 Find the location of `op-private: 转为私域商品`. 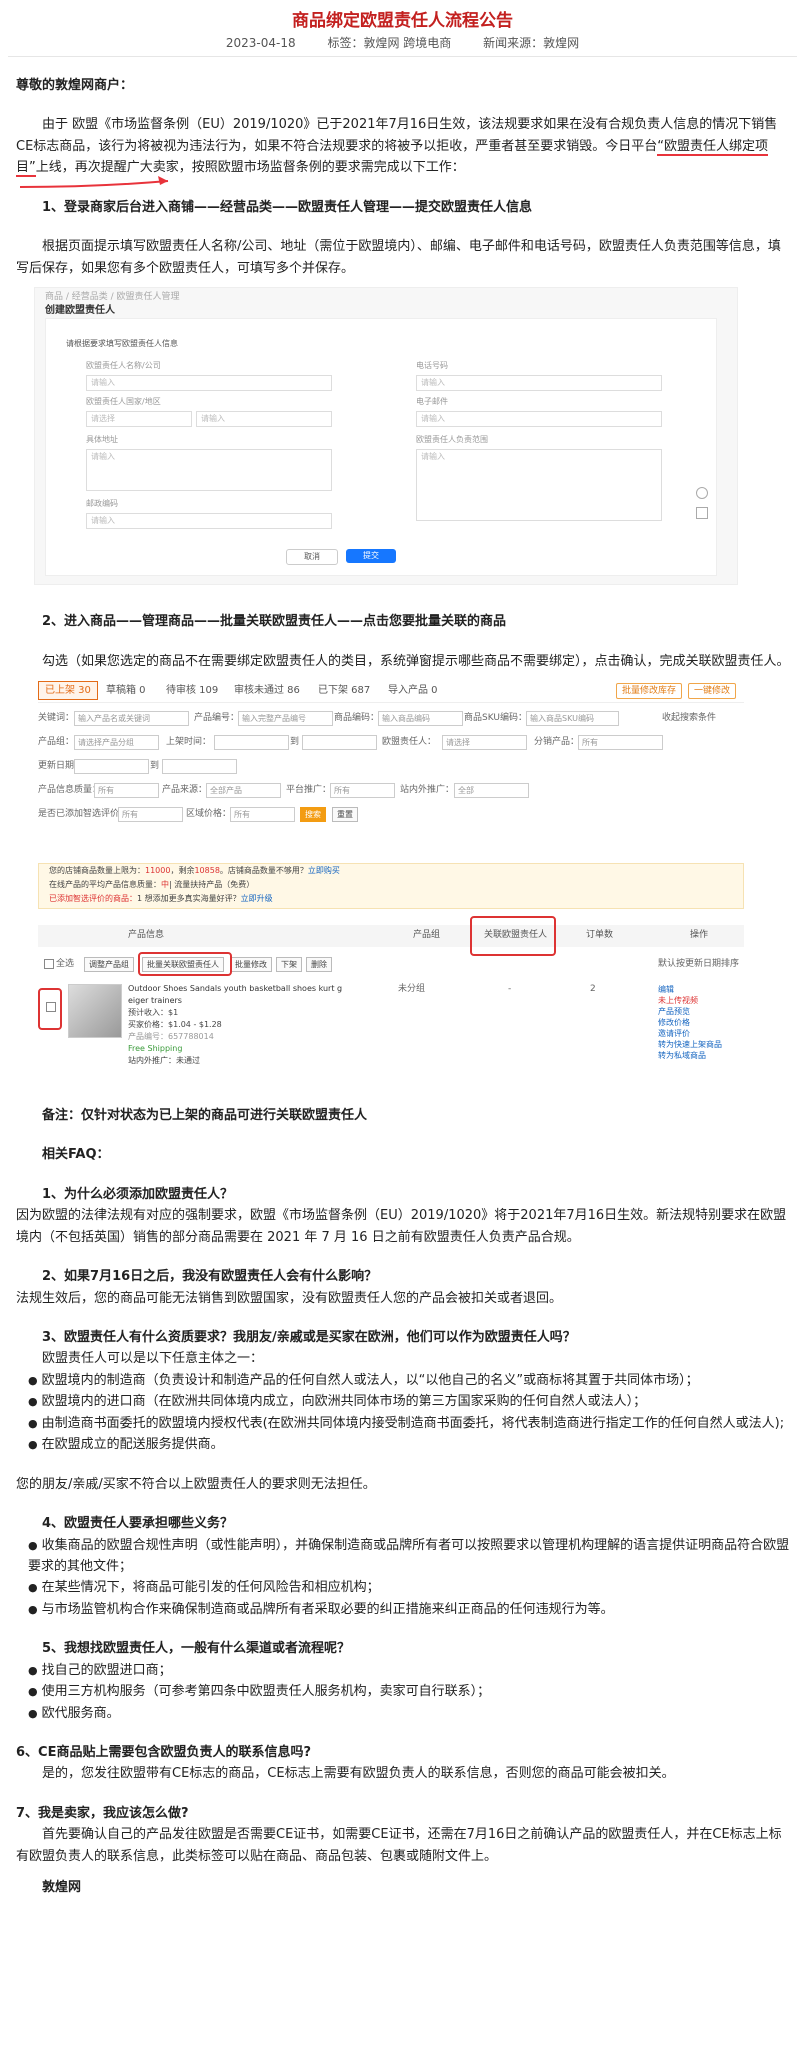

op-private: 转为私域商品 is located at coordinates (690, 1055).